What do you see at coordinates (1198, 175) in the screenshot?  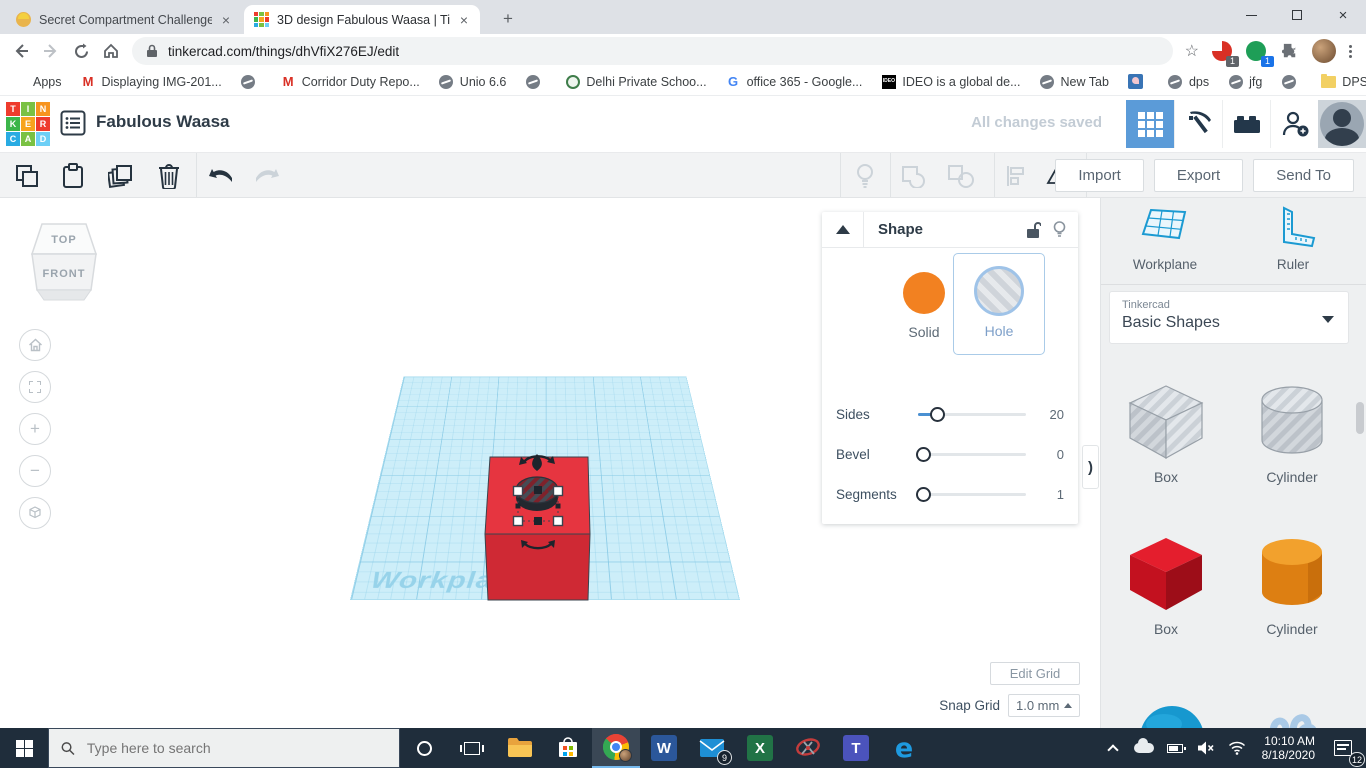 I see `export-button: Export` at bounding box center [1198, 175].